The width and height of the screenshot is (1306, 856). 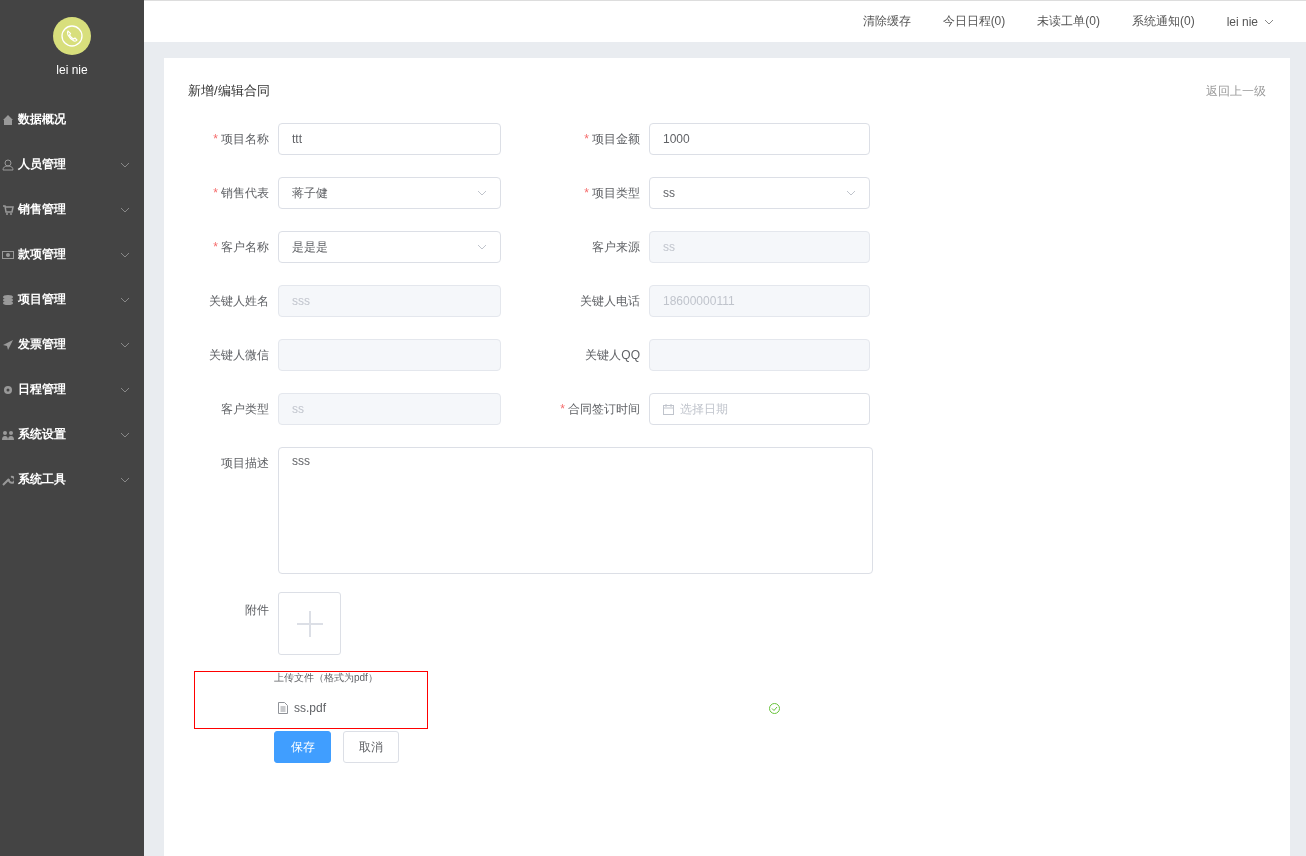 What do you see at coordinates (575, 510) in the screenshot?
I see `description-textarea: sss` at bounding box center [575, 510].